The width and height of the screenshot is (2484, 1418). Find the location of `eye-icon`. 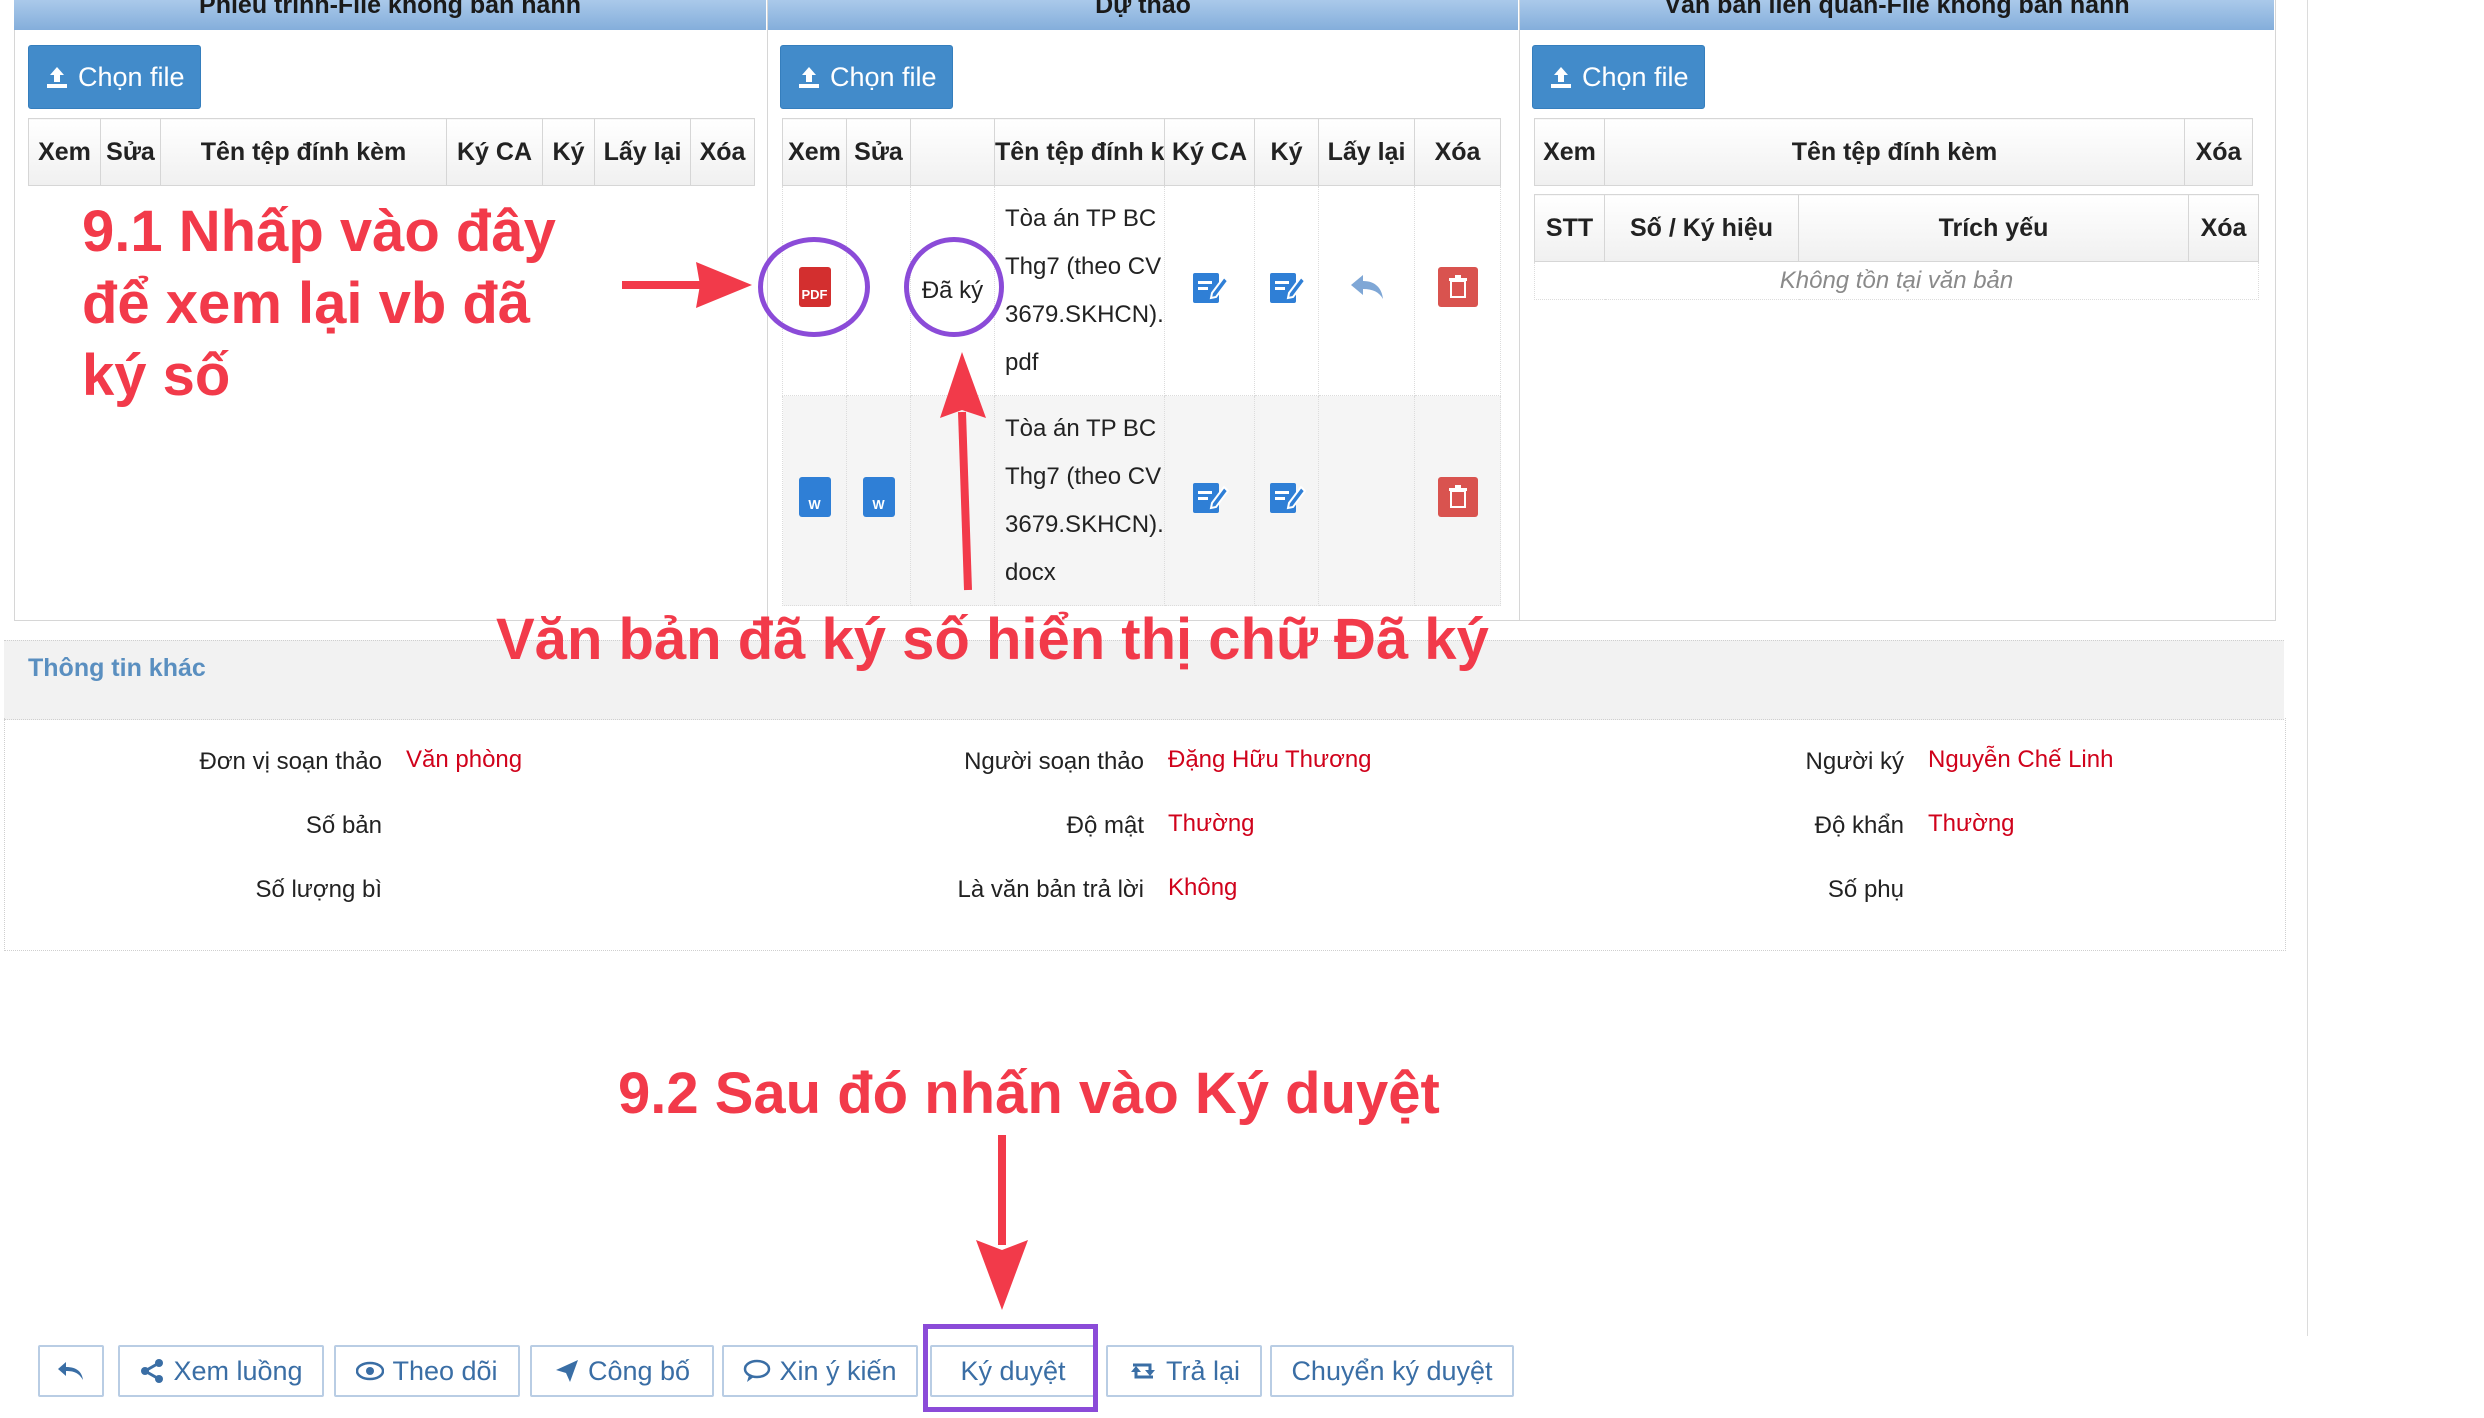

eye-icon is located at coordinates (370, 1371).